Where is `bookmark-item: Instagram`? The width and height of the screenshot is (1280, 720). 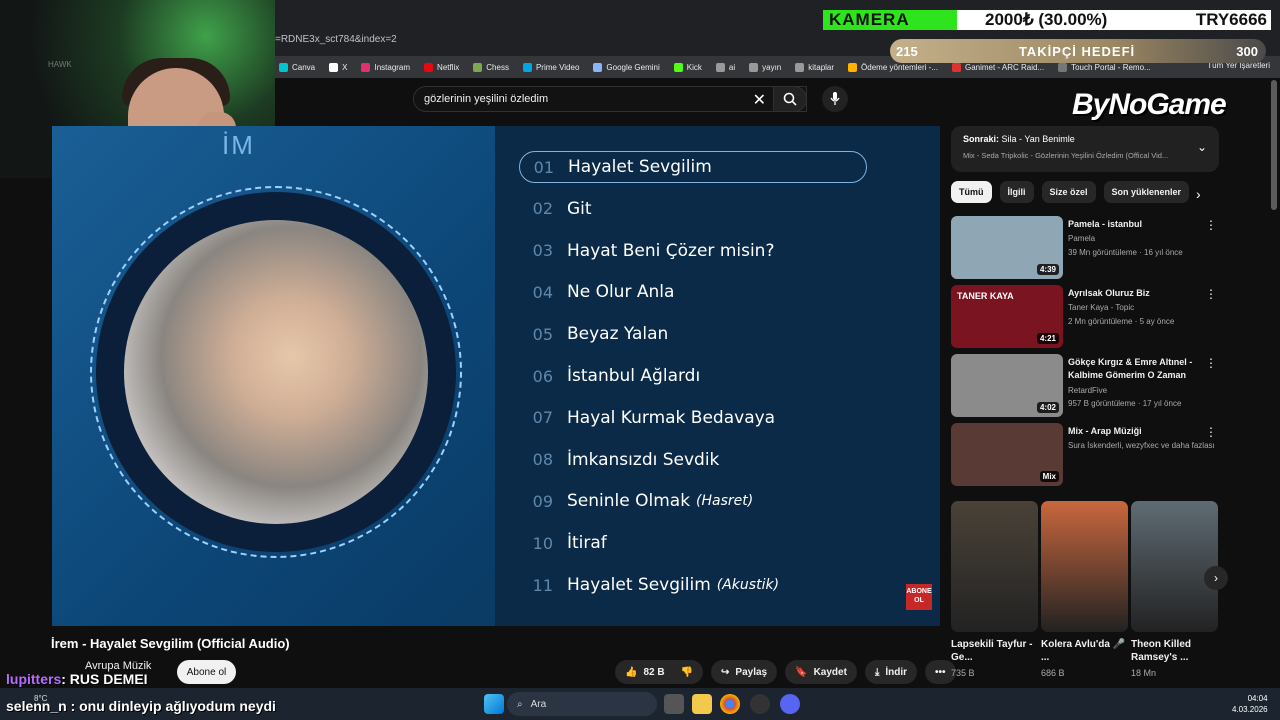 bookmark-item: Instagram is located at coordinates (385, 67).